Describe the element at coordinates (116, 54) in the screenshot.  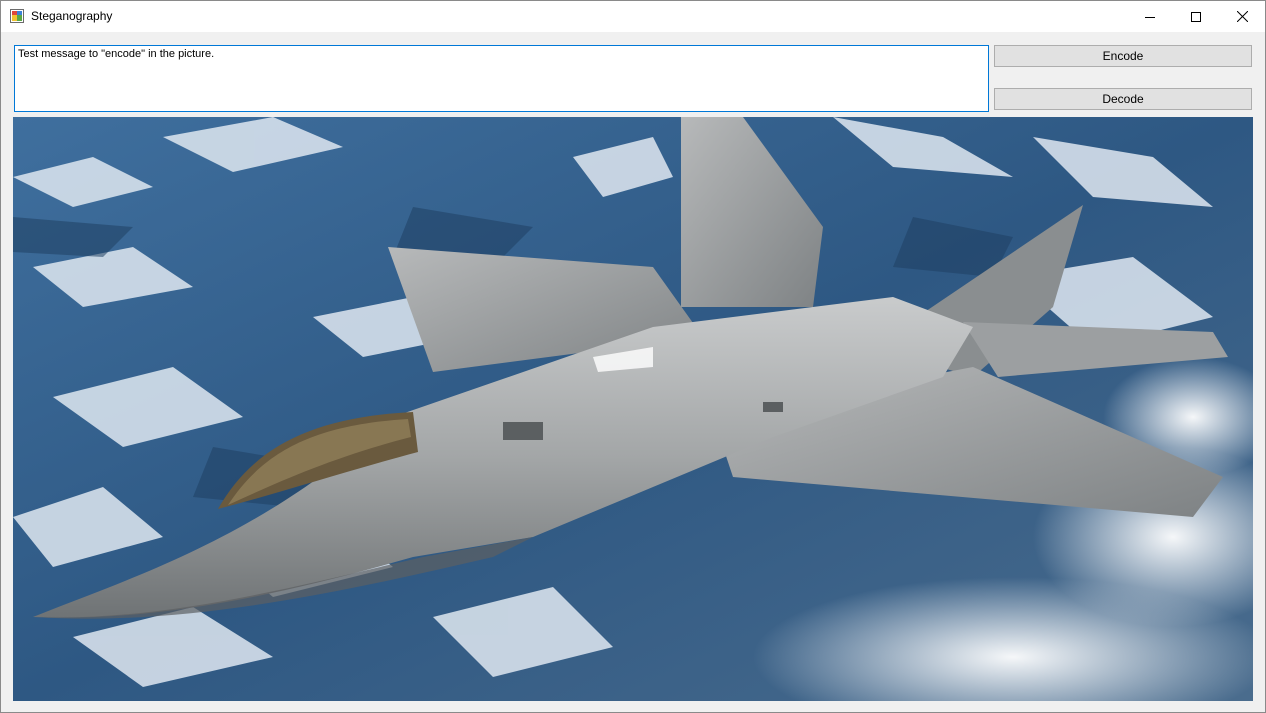
I see `message-text: Test message to "encode" in the picture.` at that location.